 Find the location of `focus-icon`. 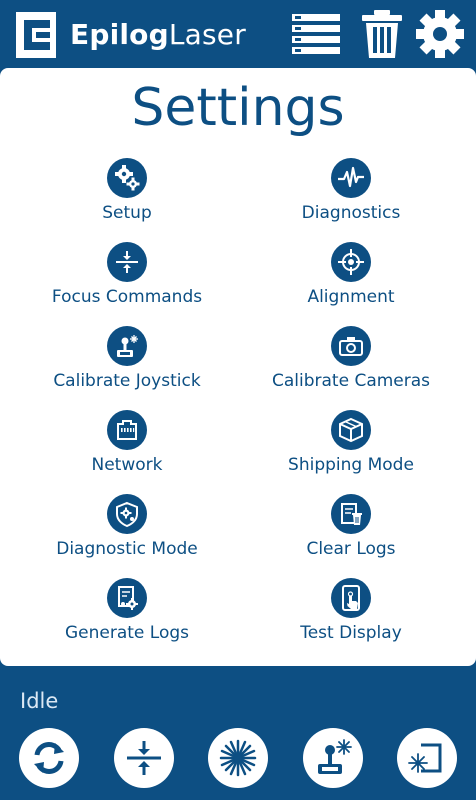

focus-icon is located at coordinates (144, 758).